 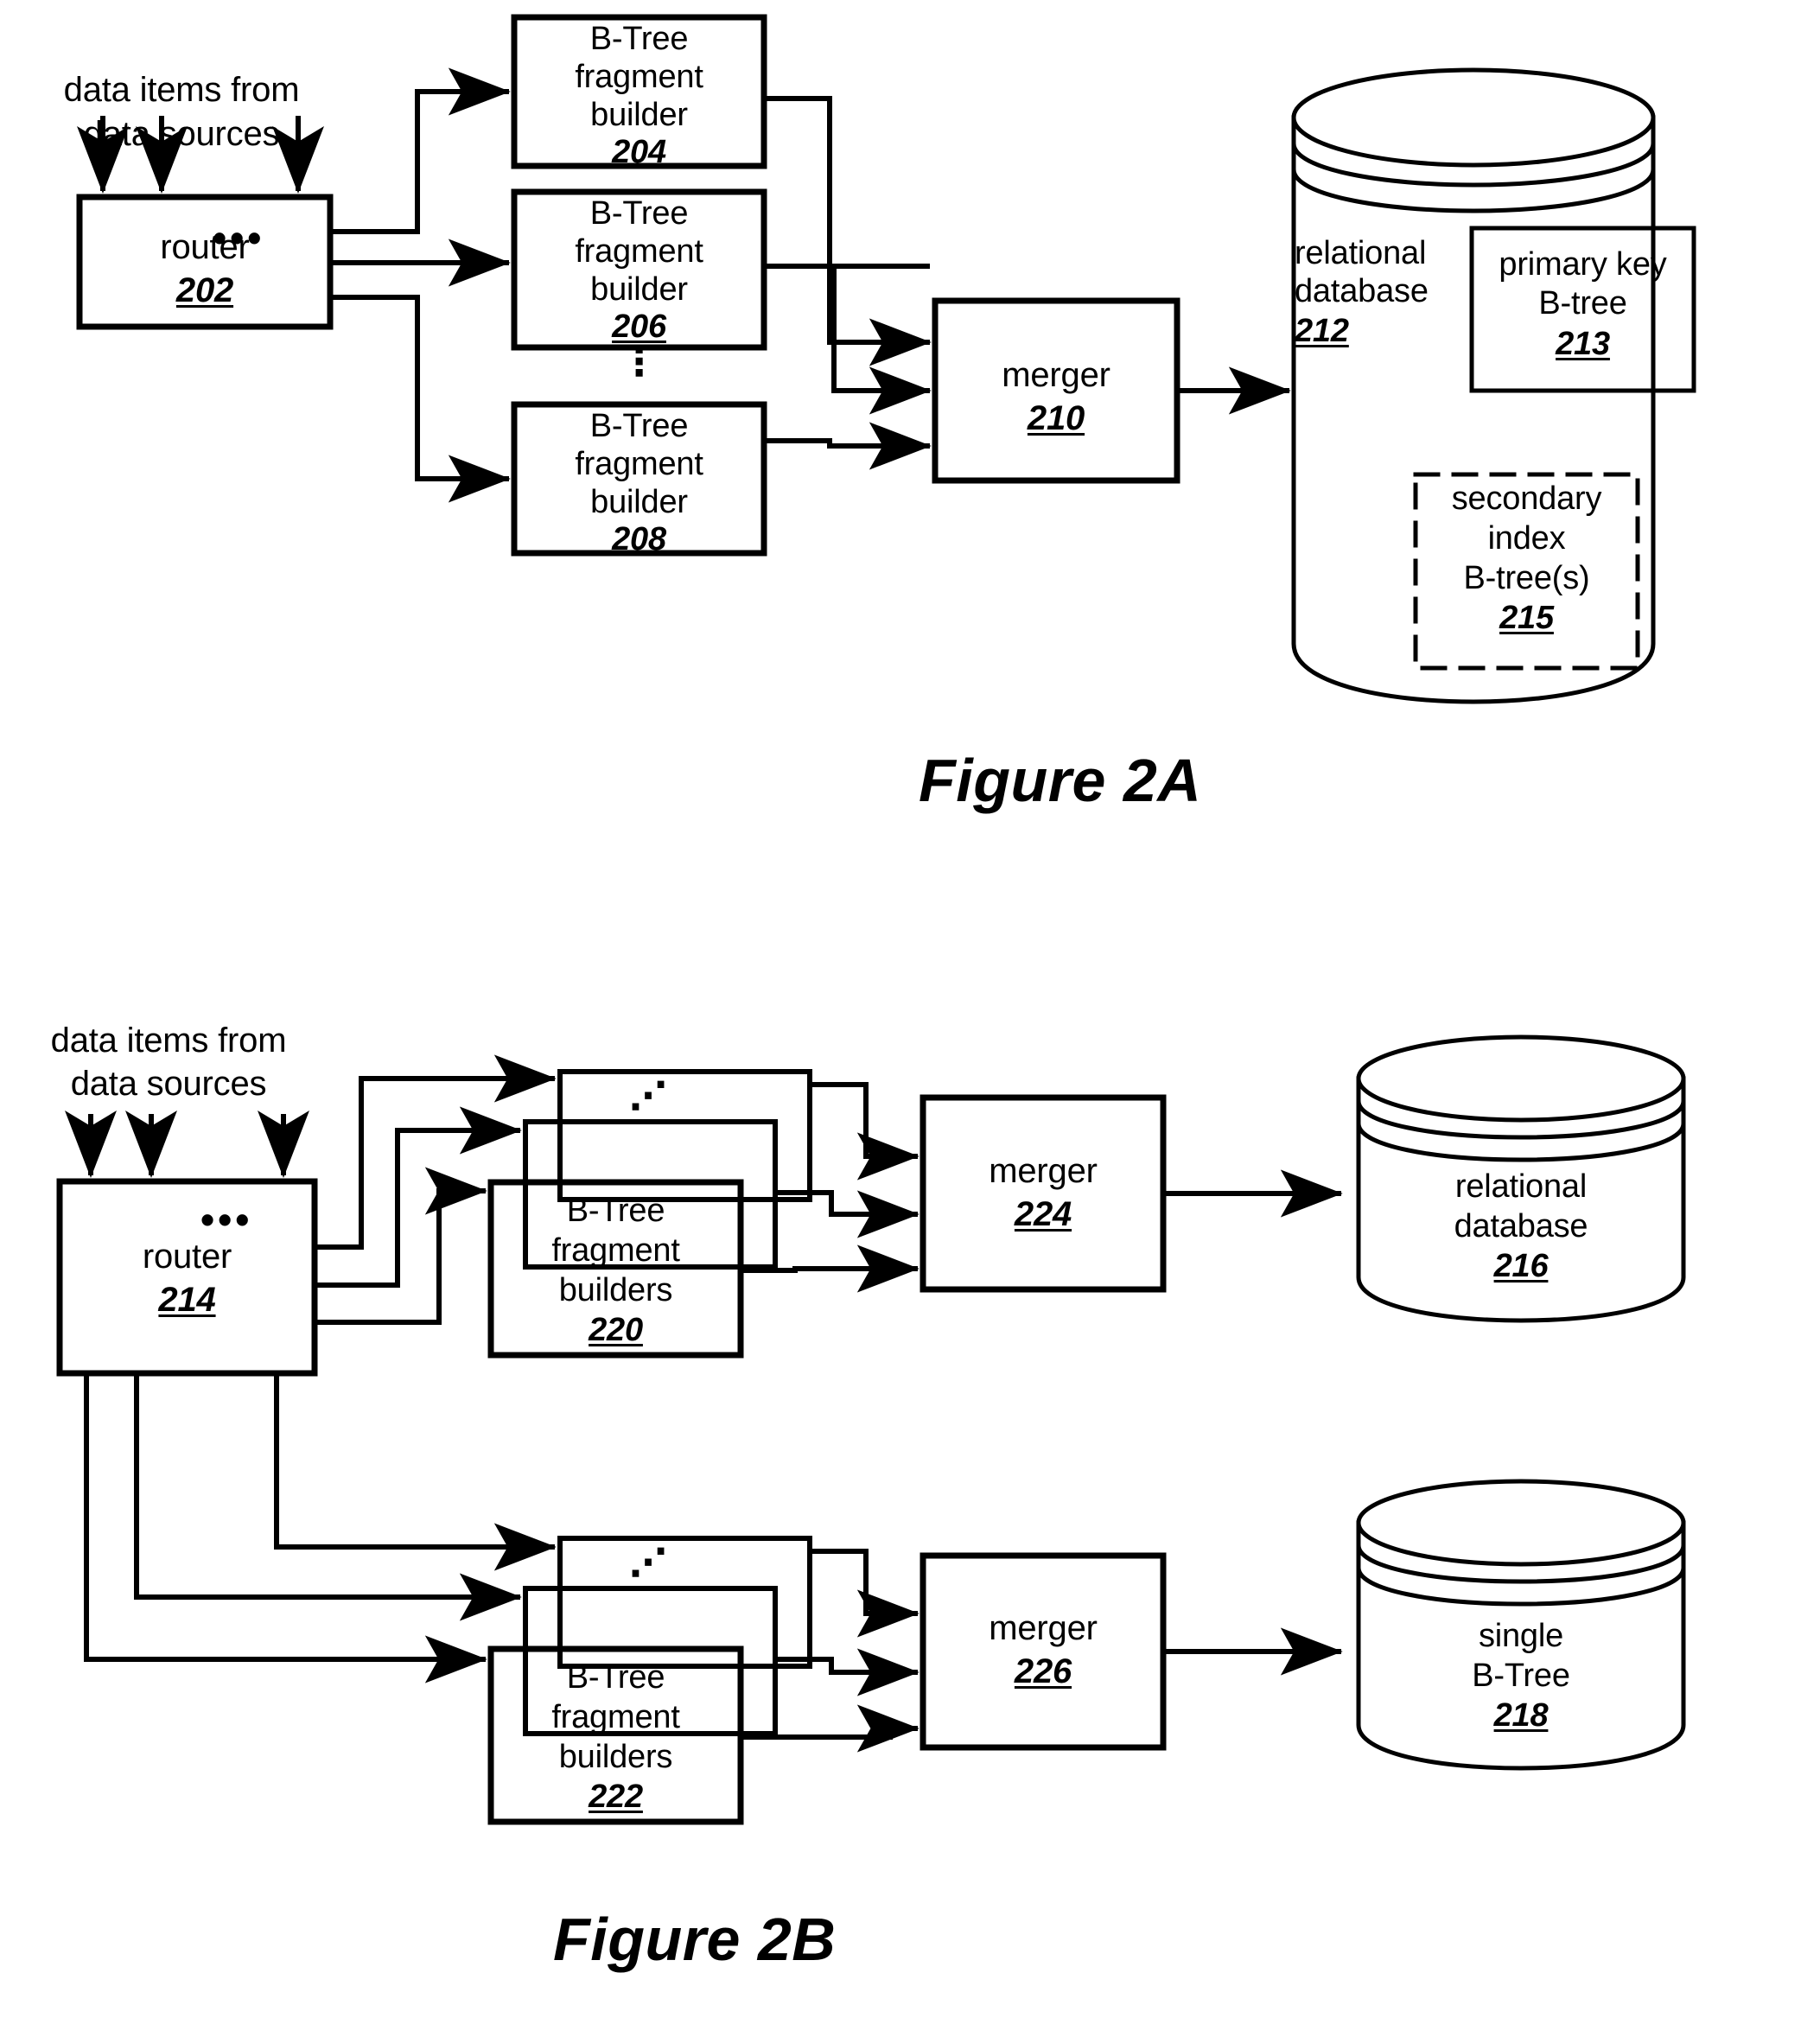 What do you see at coordinates (169, 1084) in the screenshot?
I see `fig2b-input-label-line2: data sources` at bounding box center [169, 1084].